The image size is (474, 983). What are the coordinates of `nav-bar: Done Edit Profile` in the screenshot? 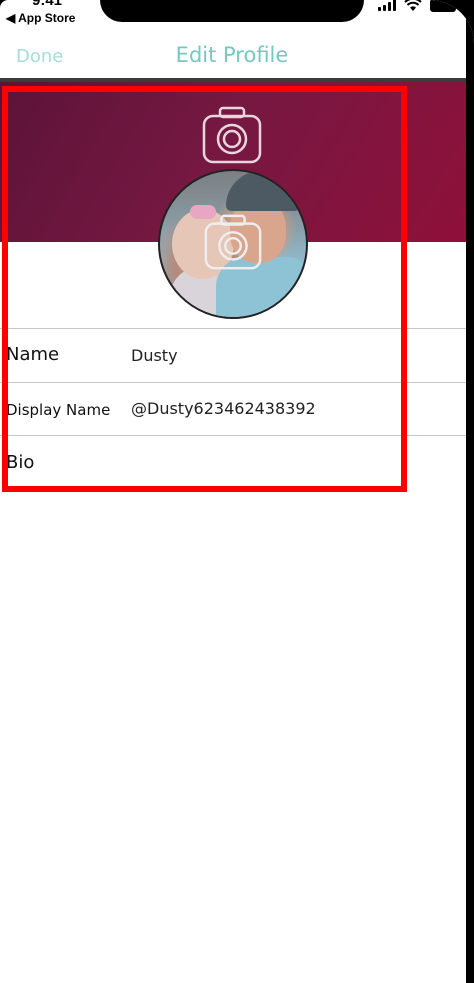 It's located at (237, 57).